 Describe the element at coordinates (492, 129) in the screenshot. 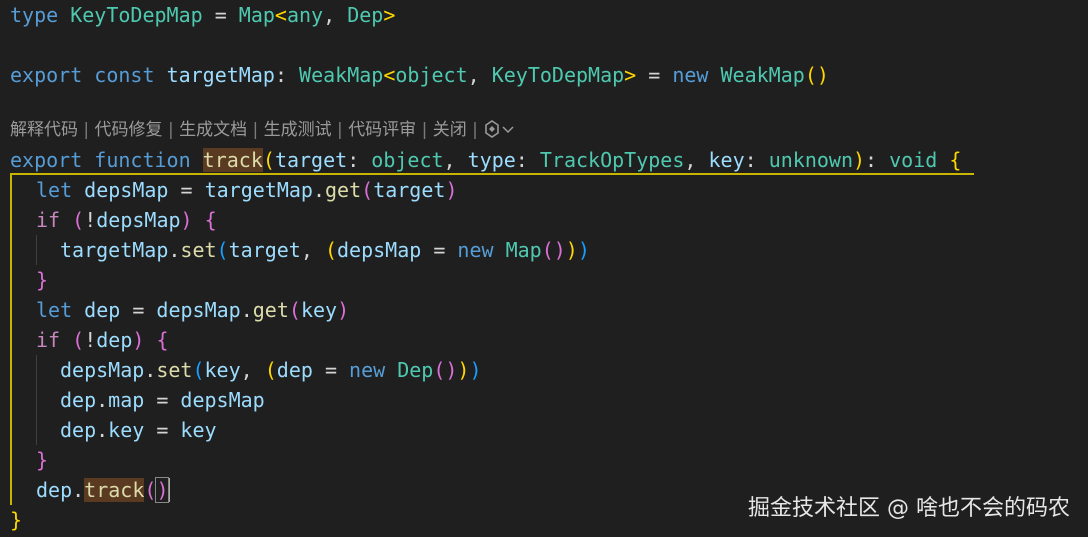

I see `ai-assistant-icon` at that location.